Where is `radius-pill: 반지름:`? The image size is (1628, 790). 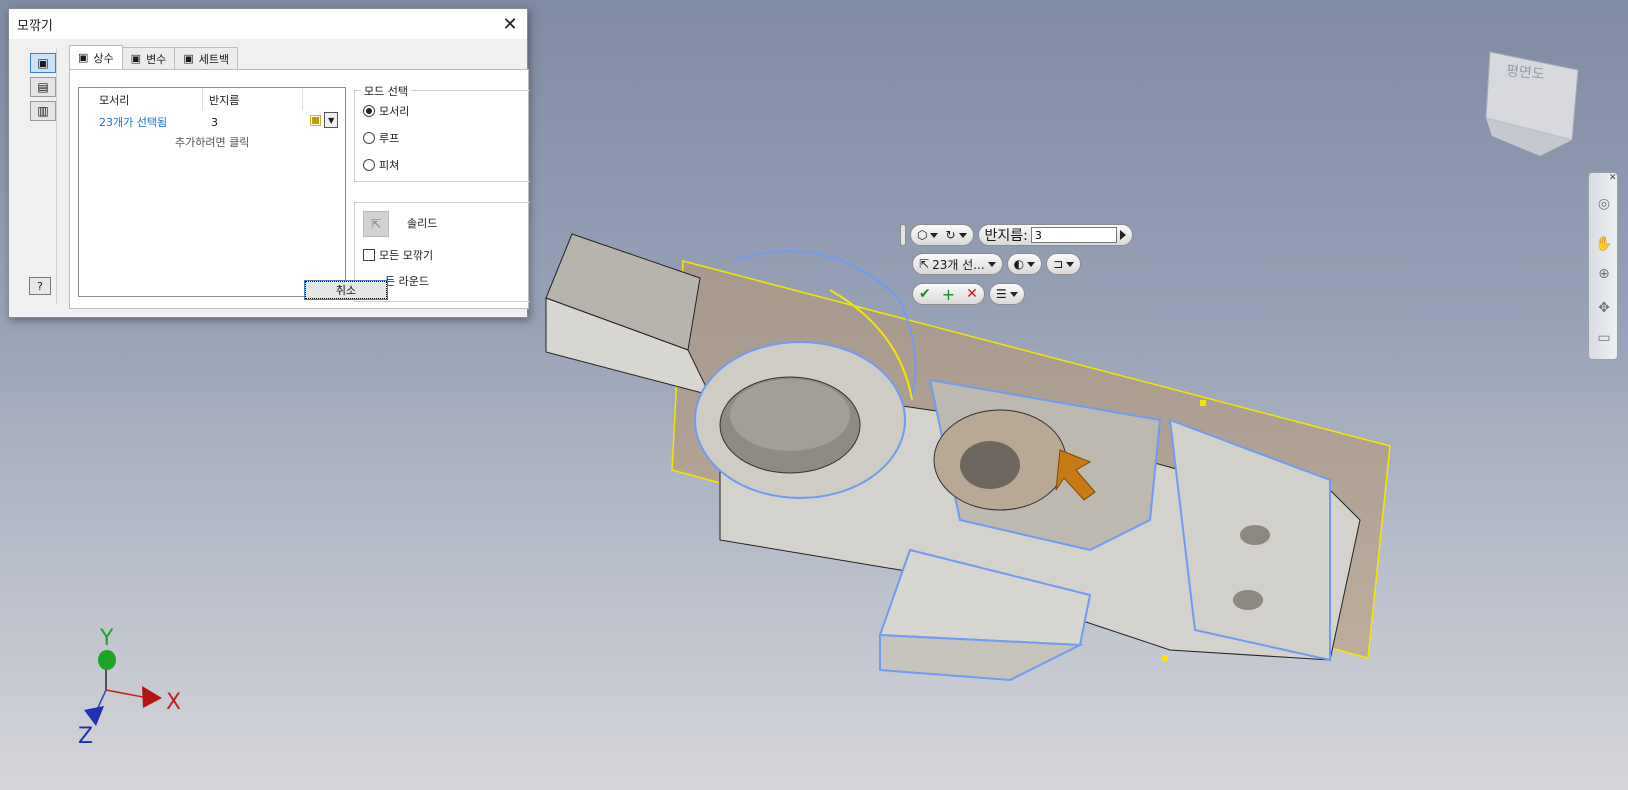
radius-pill: 반지름: is located at coordinates (1055, 235).